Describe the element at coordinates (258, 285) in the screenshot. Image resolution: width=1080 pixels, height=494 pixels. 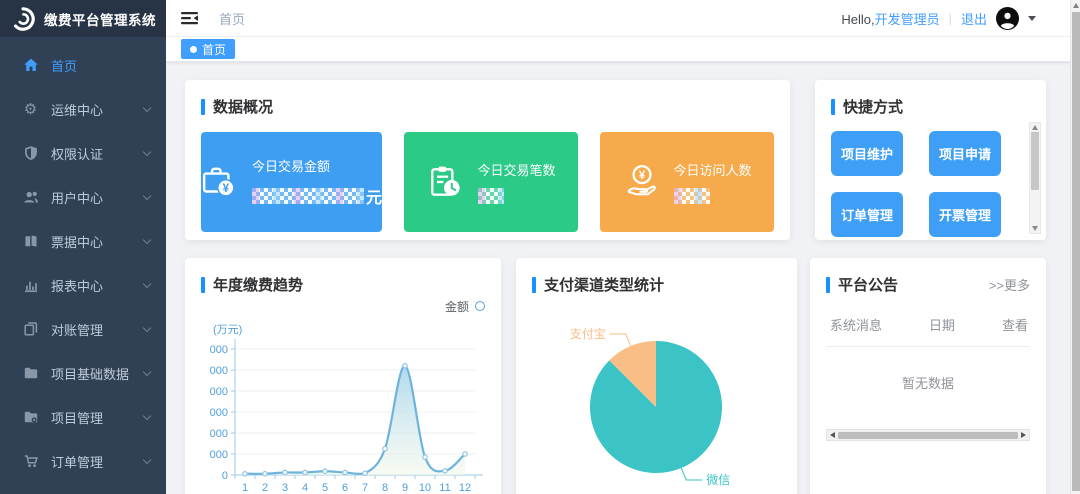
I see `trend-chart-title: 年度缴费趋势` at that location.